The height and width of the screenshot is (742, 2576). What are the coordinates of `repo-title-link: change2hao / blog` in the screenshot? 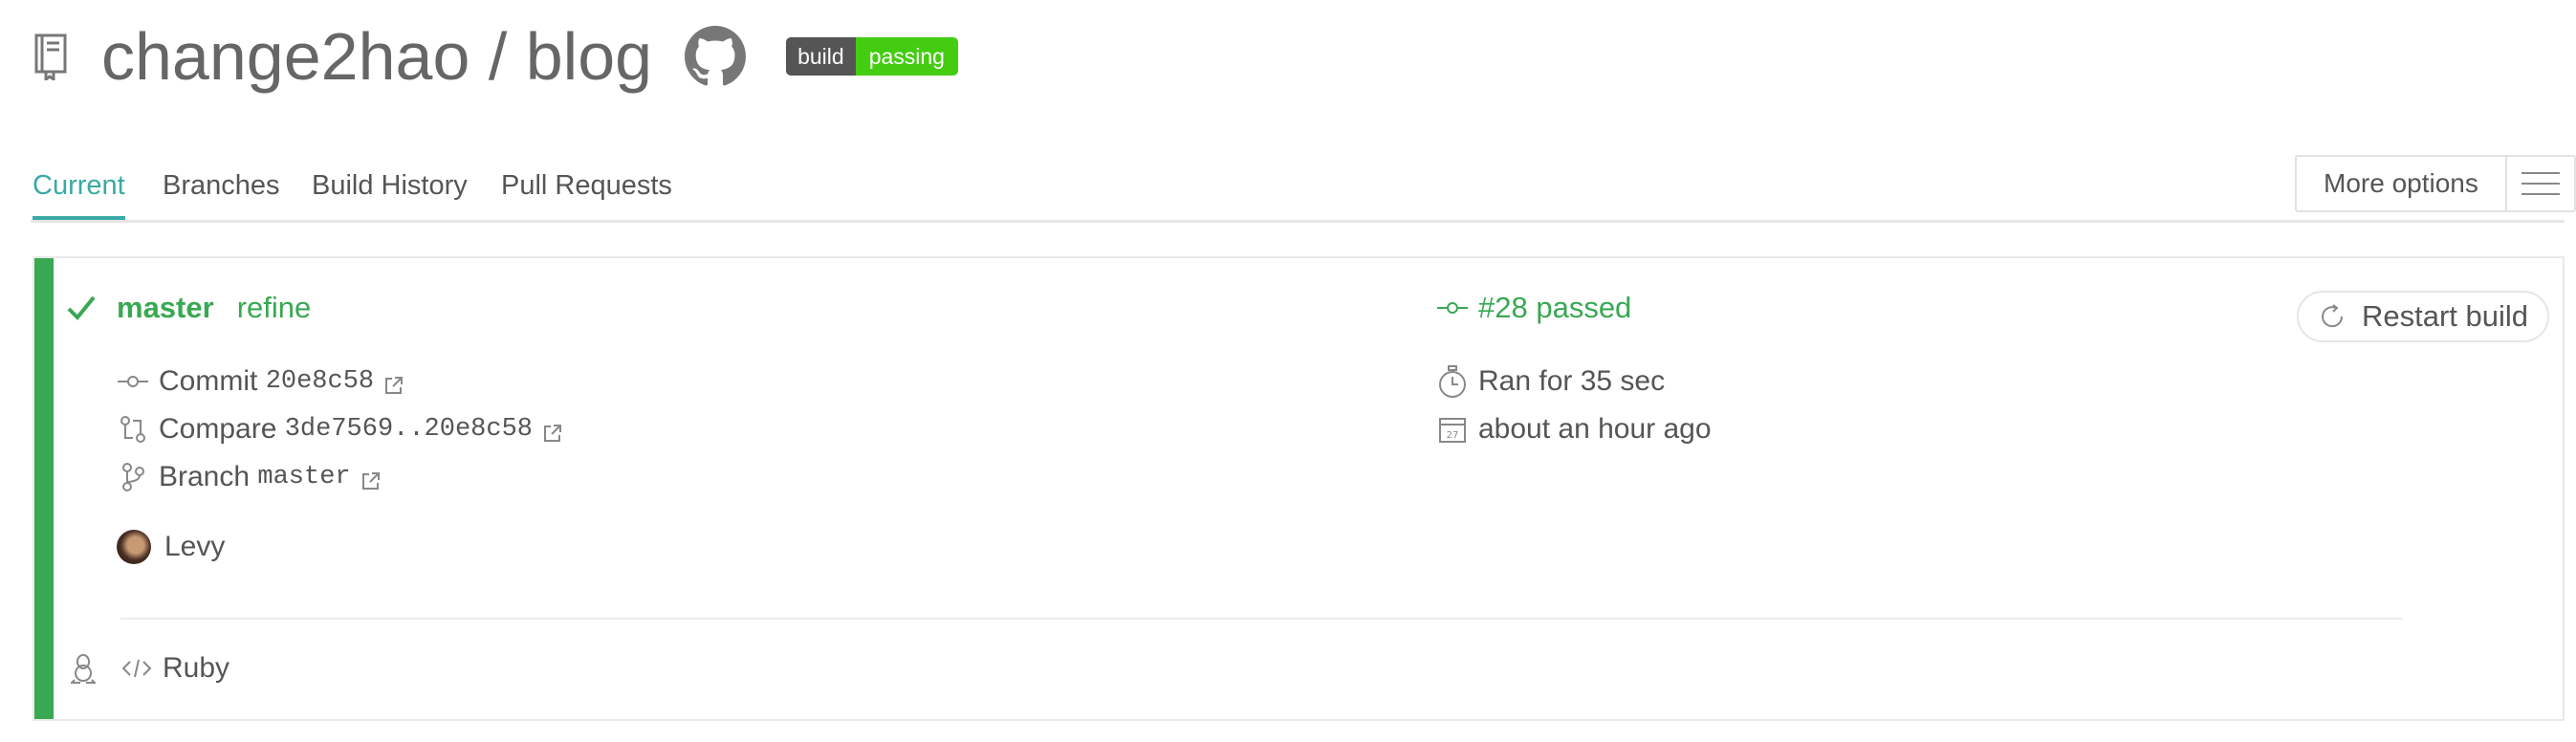 It's located at (376, 56).